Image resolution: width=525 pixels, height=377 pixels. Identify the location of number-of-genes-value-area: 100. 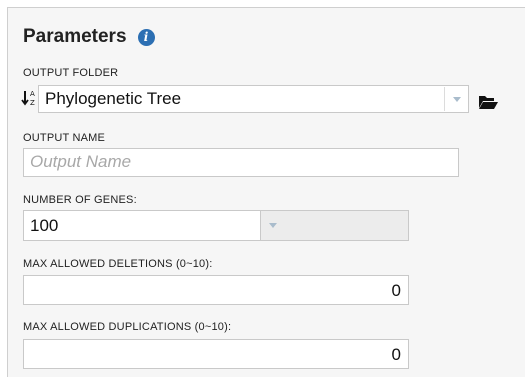
(142, 225).